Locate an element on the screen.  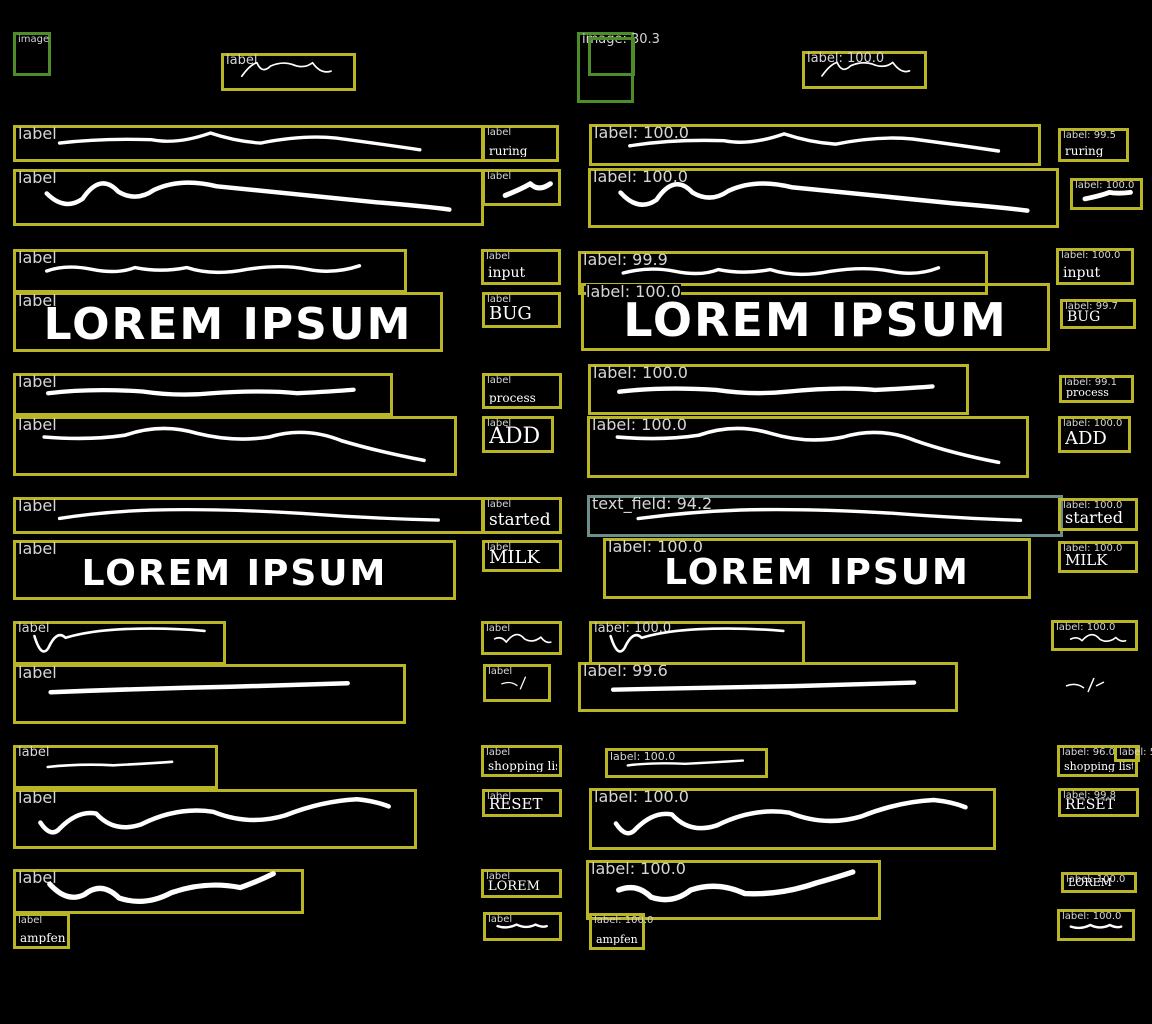
right-mini-box-3: label: 100.0 input is located at coordinates (1095, 266).